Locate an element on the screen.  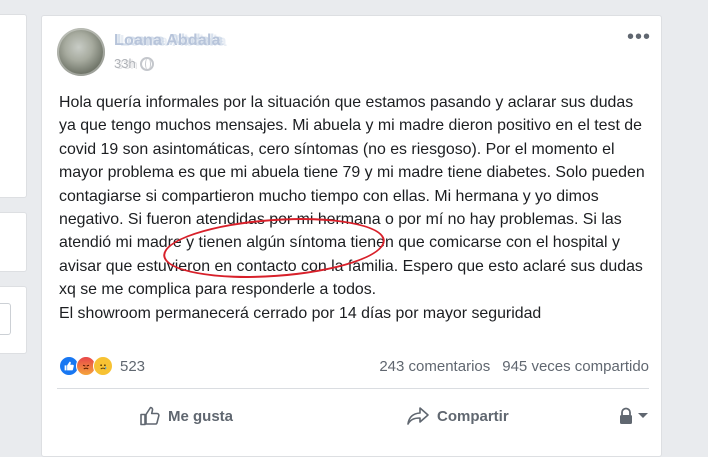
share-button: Compartir is located at coordinates (457, 416).